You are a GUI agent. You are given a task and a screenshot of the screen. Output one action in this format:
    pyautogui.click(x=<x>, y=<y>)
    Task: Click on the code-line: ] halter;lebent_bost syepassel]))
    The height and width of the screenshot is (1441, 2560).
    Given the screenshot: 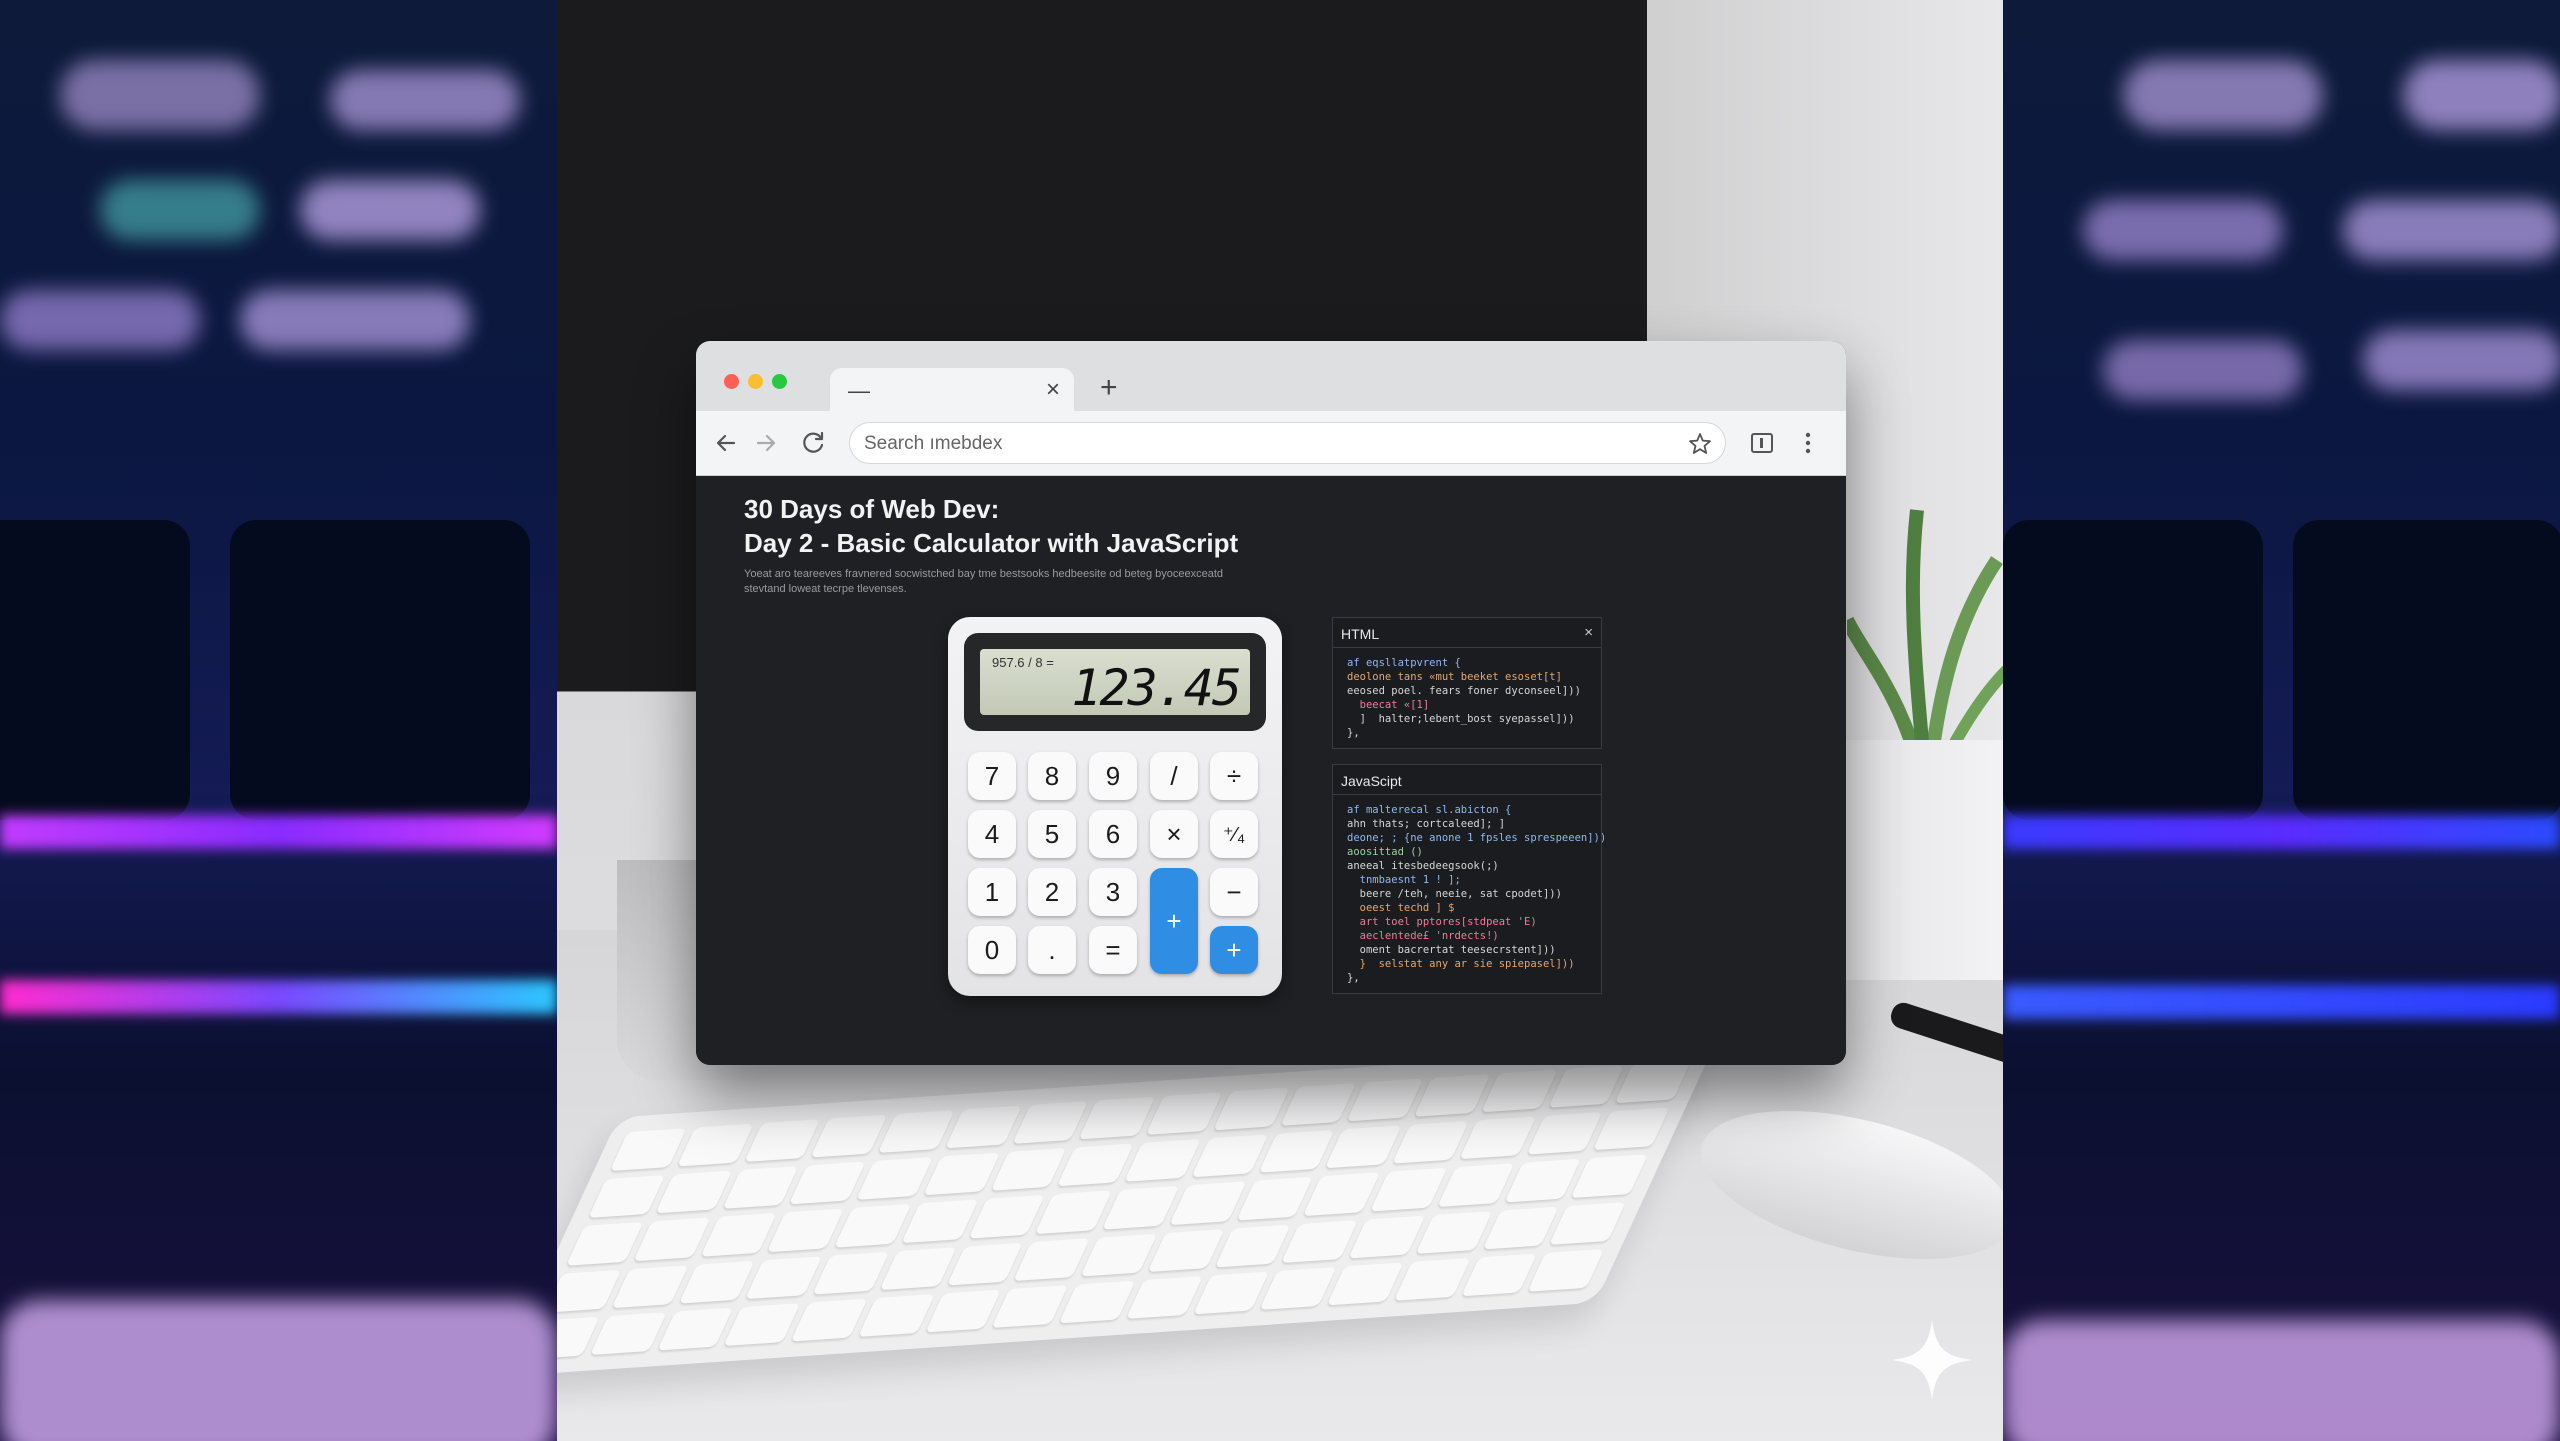 What is the action you would take?
    pyautogui.click(x=1461, y=719)
    